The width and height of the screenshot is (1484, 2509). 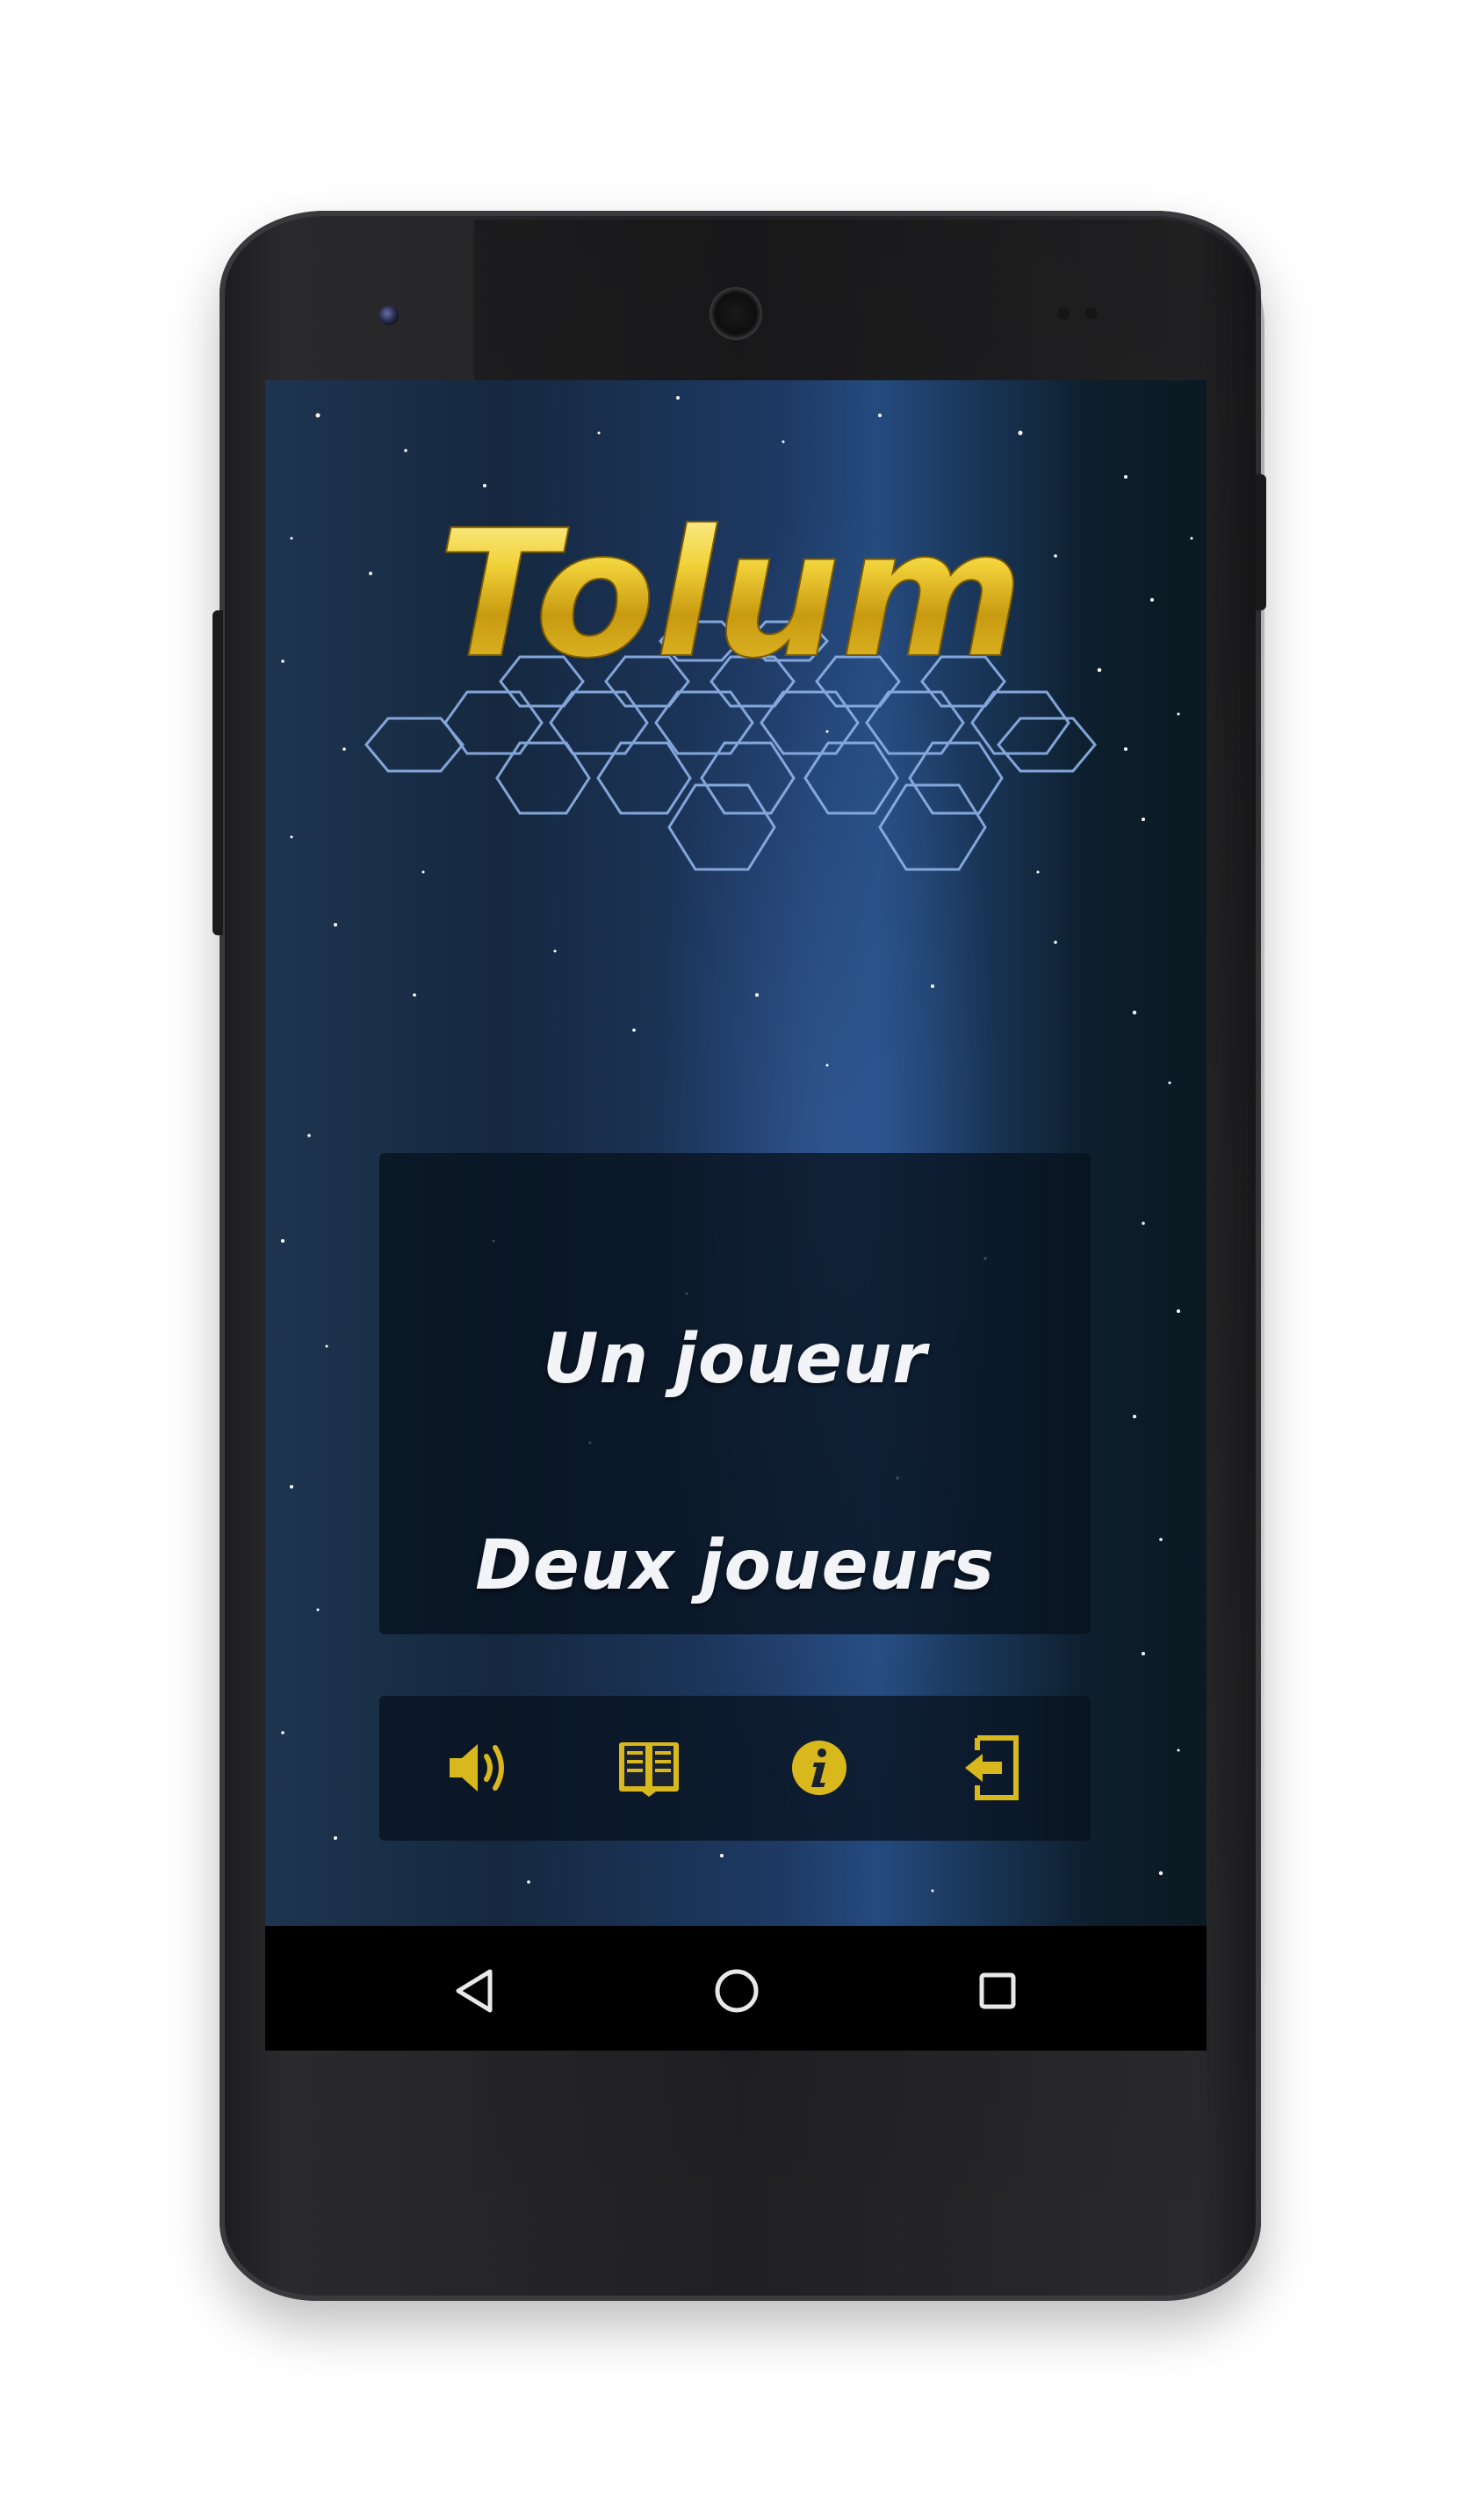 I want to click on back-triangle-icon, so click(x=474, y=1991).